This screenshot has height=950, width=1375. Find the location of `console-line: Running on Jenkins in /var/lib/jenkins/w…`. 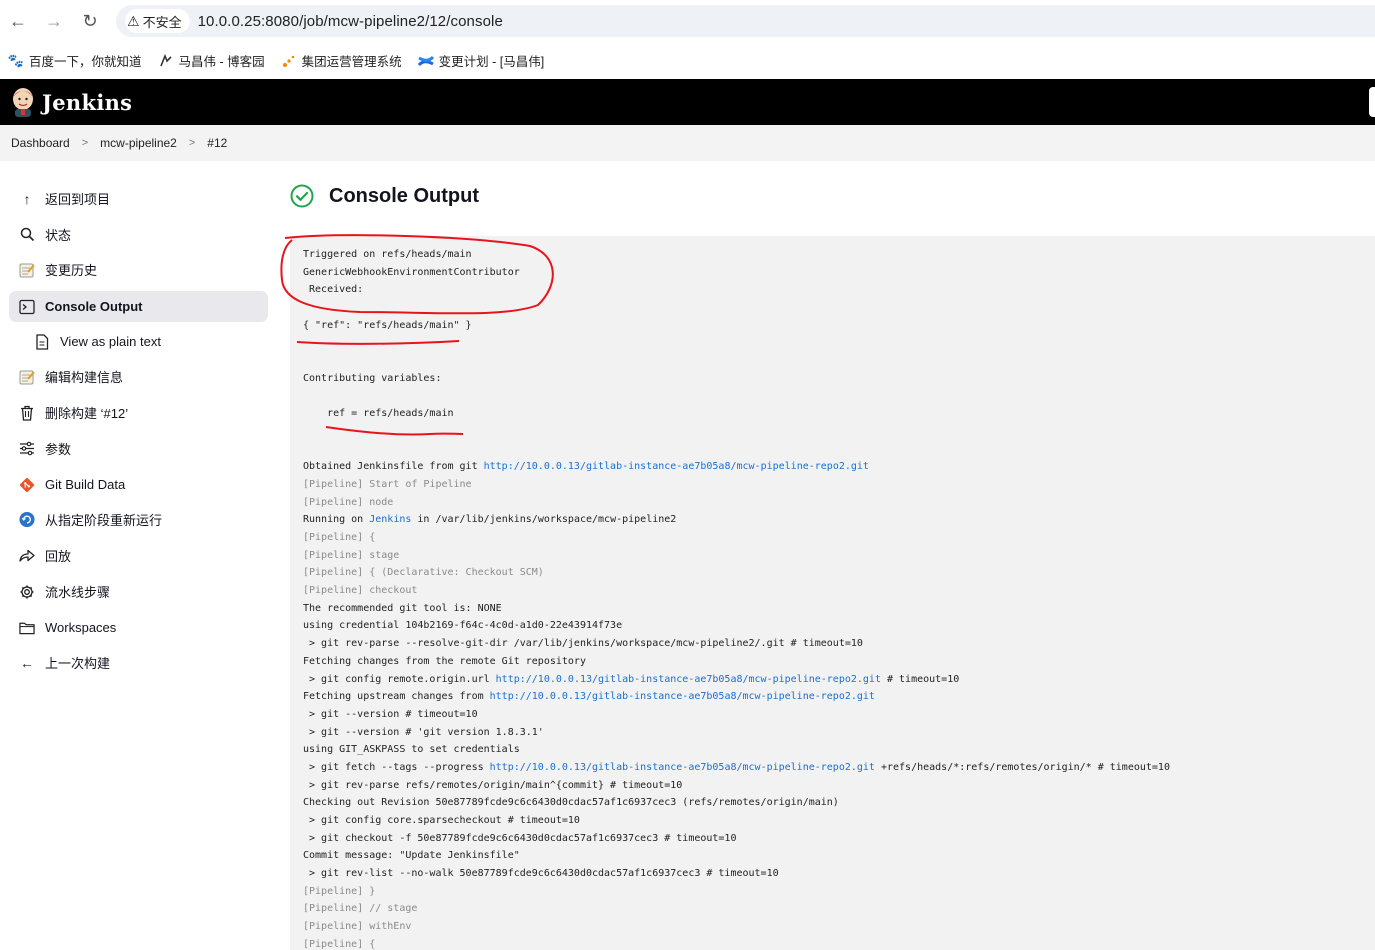

console-line: Running on Jenkins in /var/lib/jenkins/w… is located at coordinates (736, 520).